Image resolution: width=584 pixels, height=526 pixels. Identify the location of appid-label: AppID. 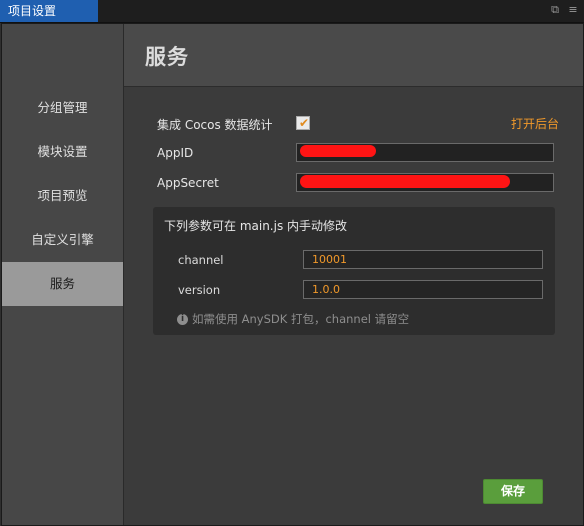
(175, 153).